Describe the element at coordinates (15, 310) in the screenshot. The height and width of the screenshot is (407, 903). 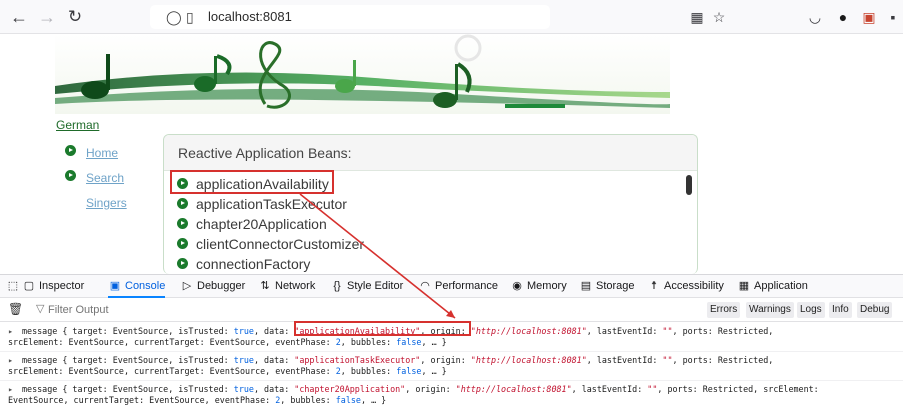
I see `trash-icon: 🗑` at that location.